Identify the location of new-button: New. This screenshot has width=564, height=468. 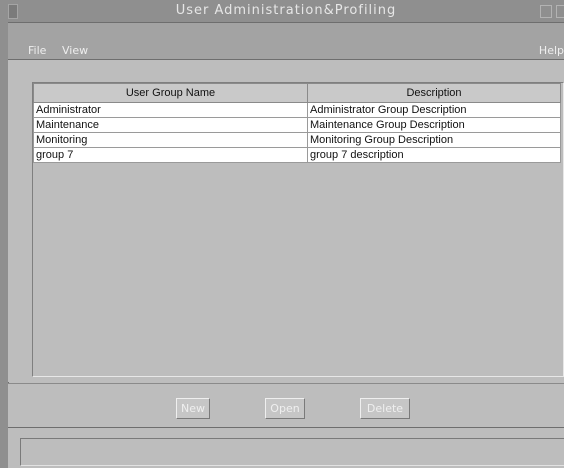
(193, 408).